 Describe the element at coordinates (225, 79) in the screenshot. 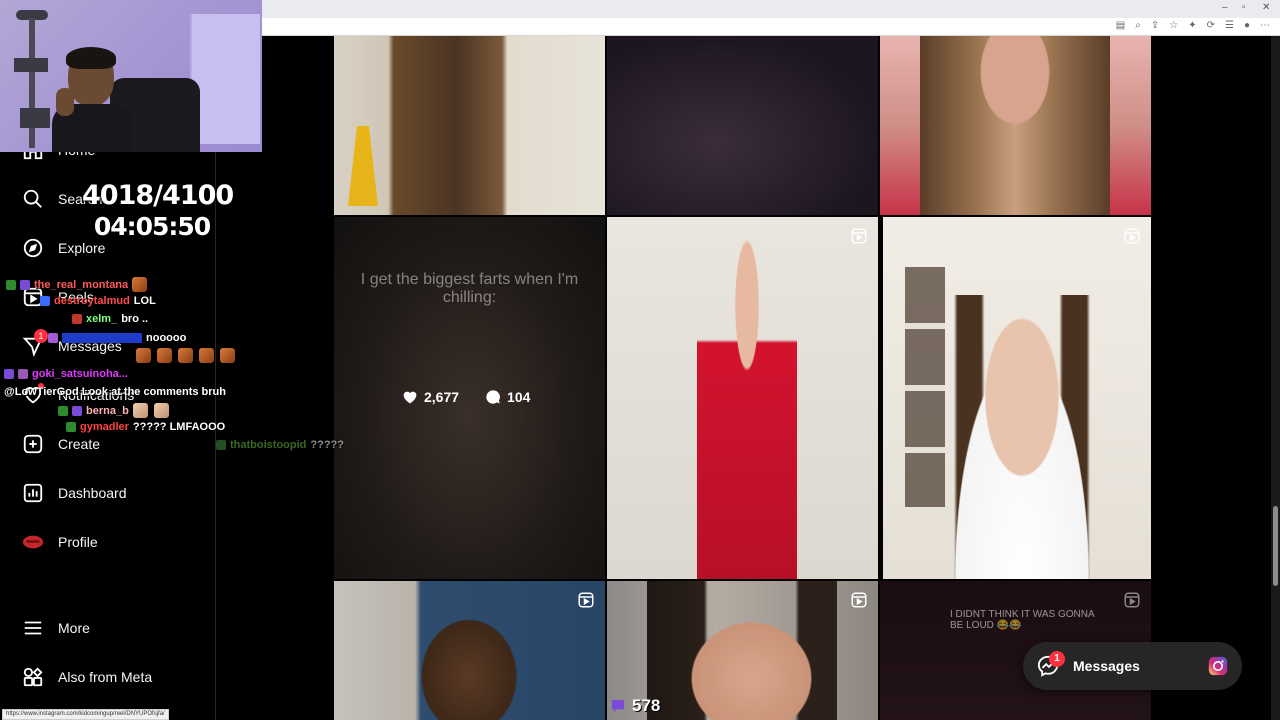

I see `door` at that location.